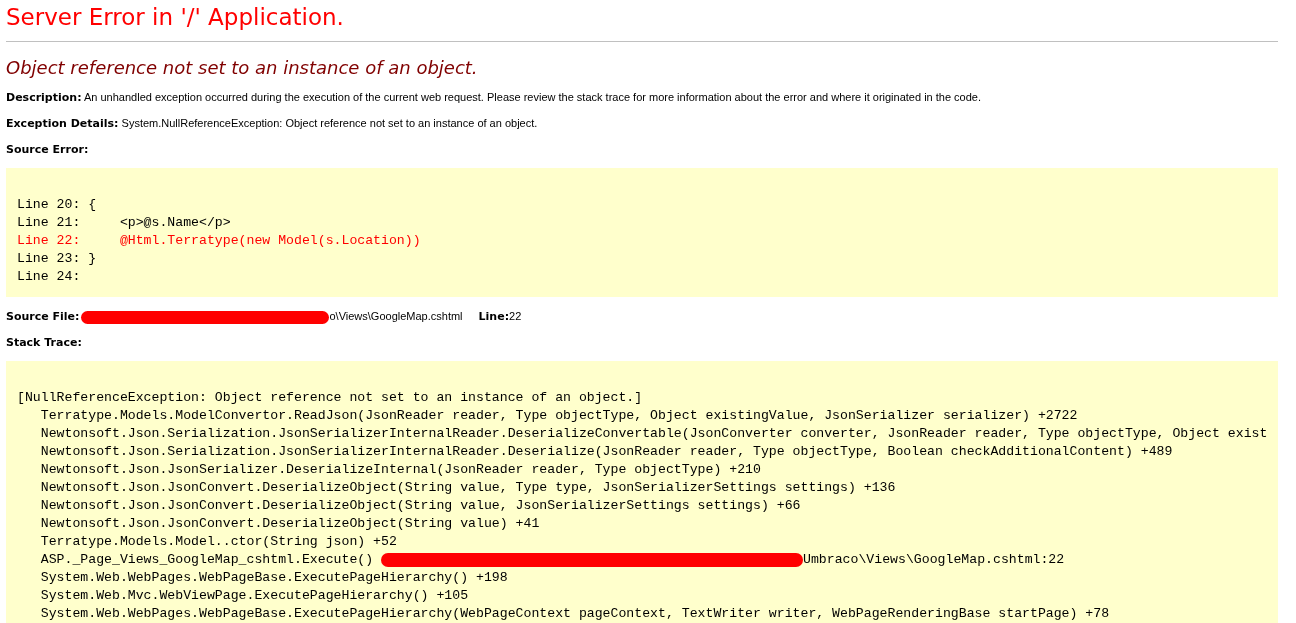  I want to click on section-label: Source Error:, so click(48, 149).